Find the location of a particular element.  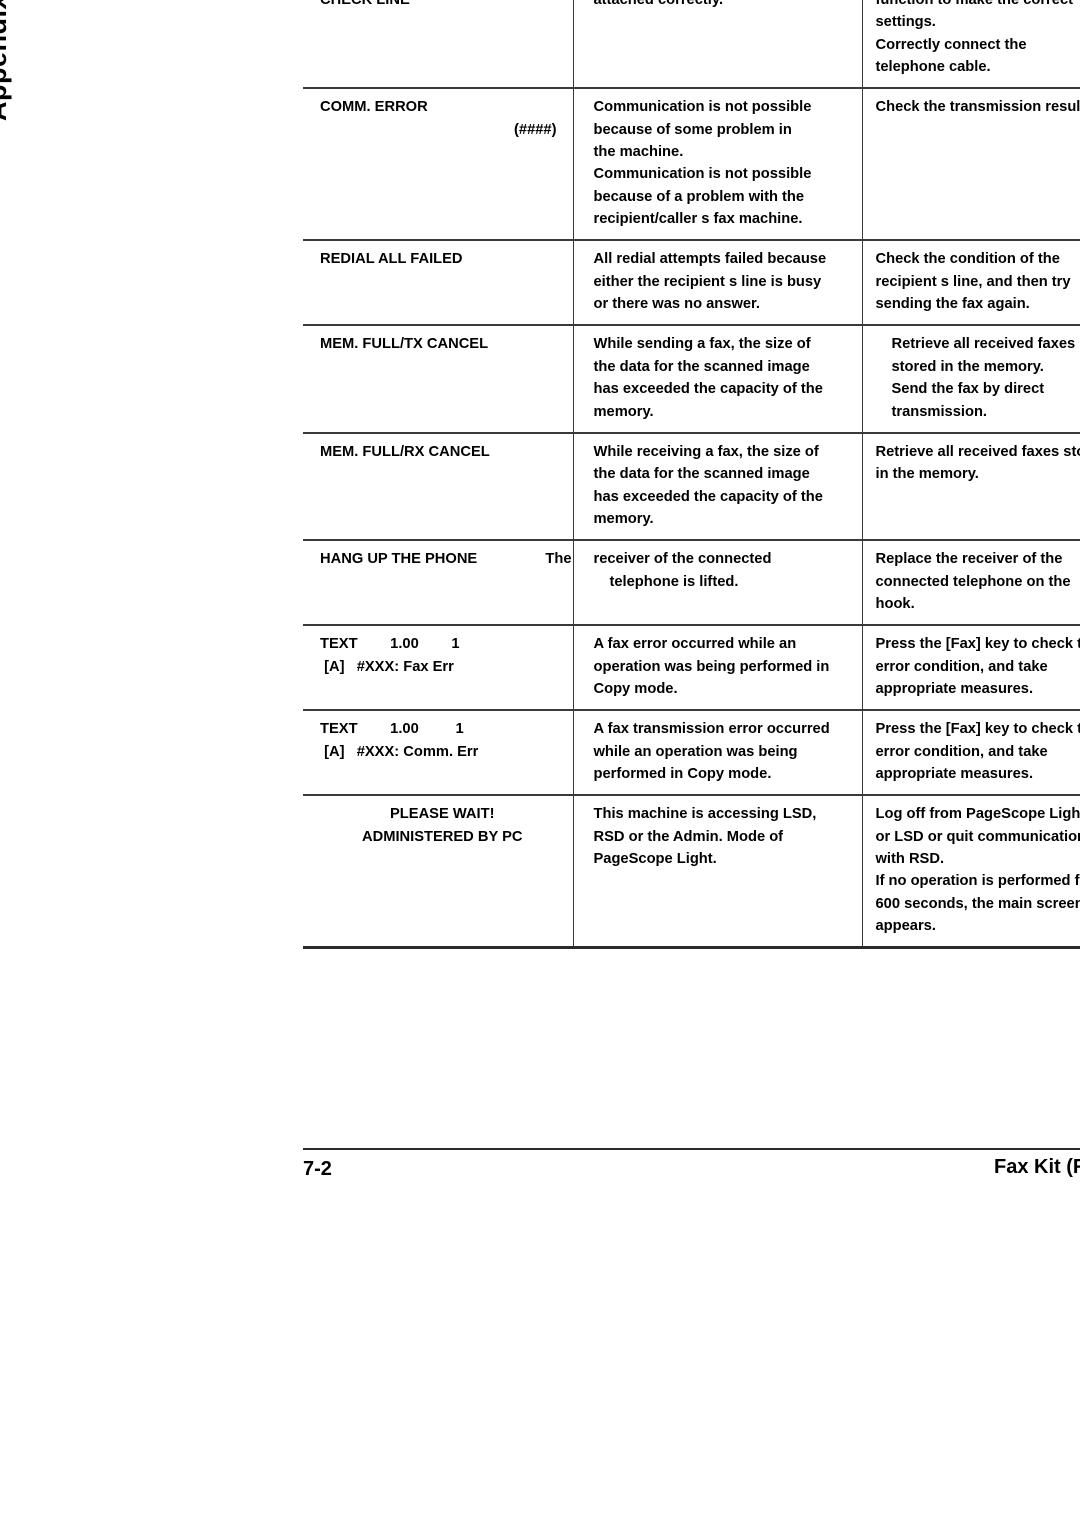

action-line: Retrieve all received faxes stored is located at coordinates (977, 451).